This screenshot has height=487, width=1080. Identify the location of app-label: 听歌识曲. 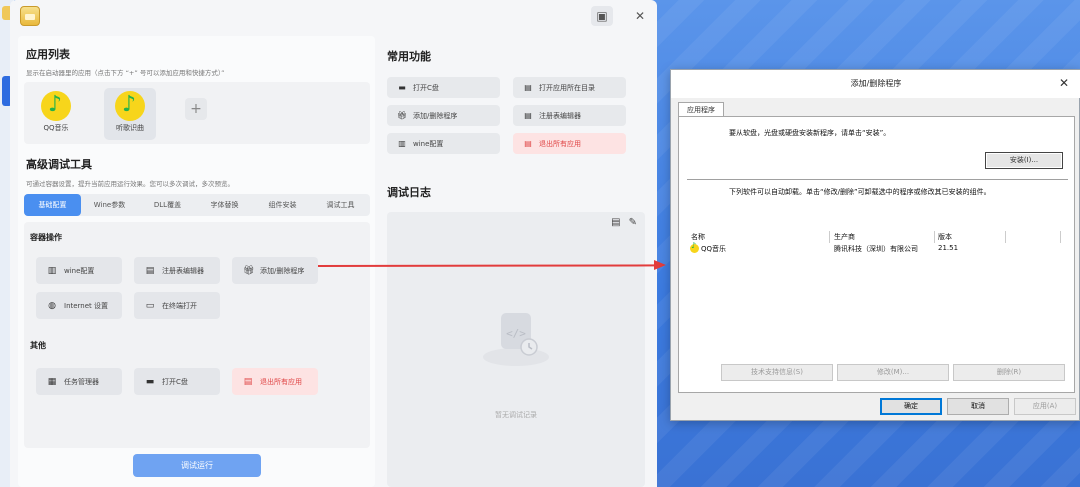
(130, 128).